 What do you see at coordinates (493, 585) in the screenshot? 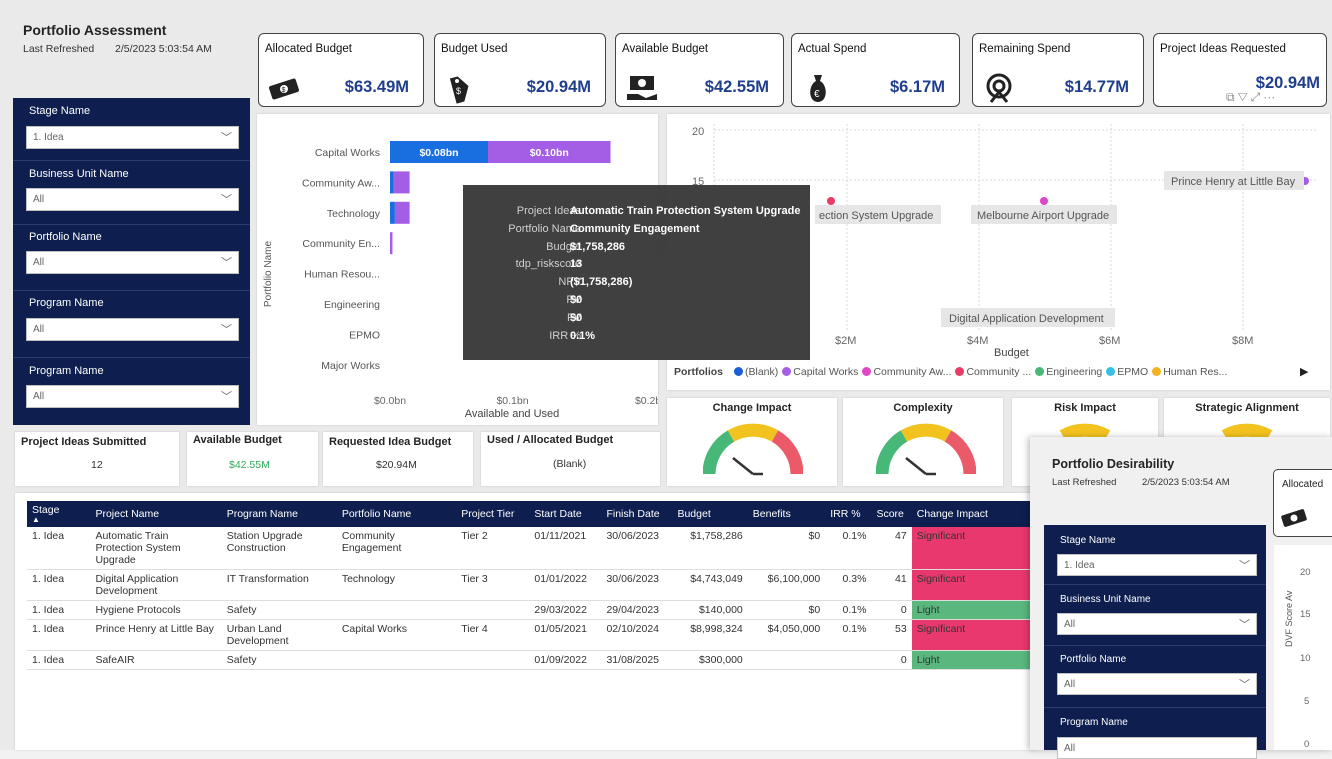
I see `table-cell: Tier 3` at bounding box center [493, 585].